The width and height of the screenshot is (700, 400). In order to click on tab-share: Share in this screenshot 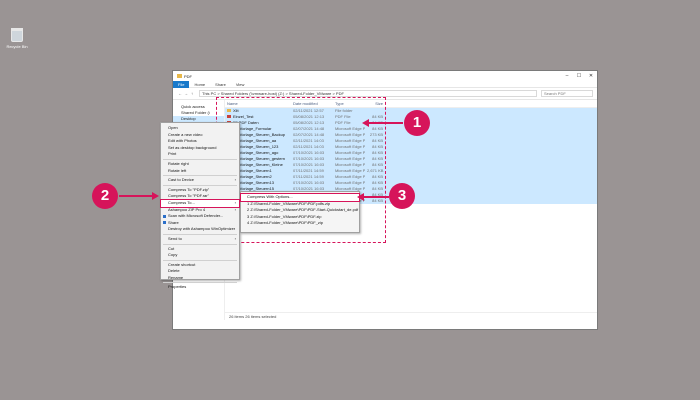, I will do `click(220, 84)`.